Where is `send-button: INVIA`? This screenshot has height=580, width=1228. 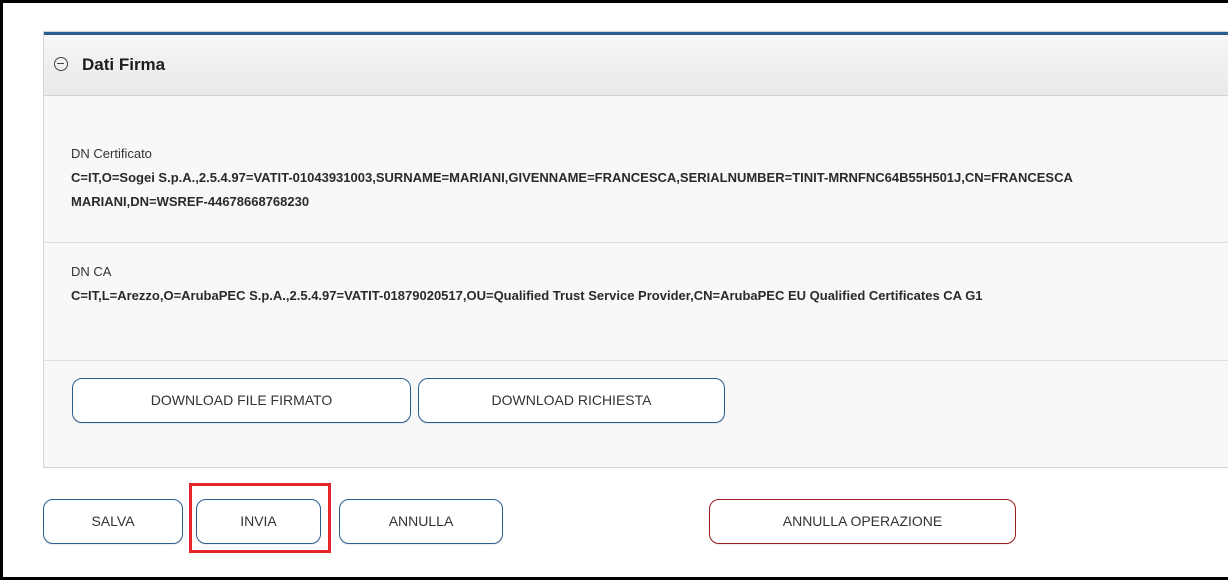
send-button: INVIA is located at coordinates (258, 521).